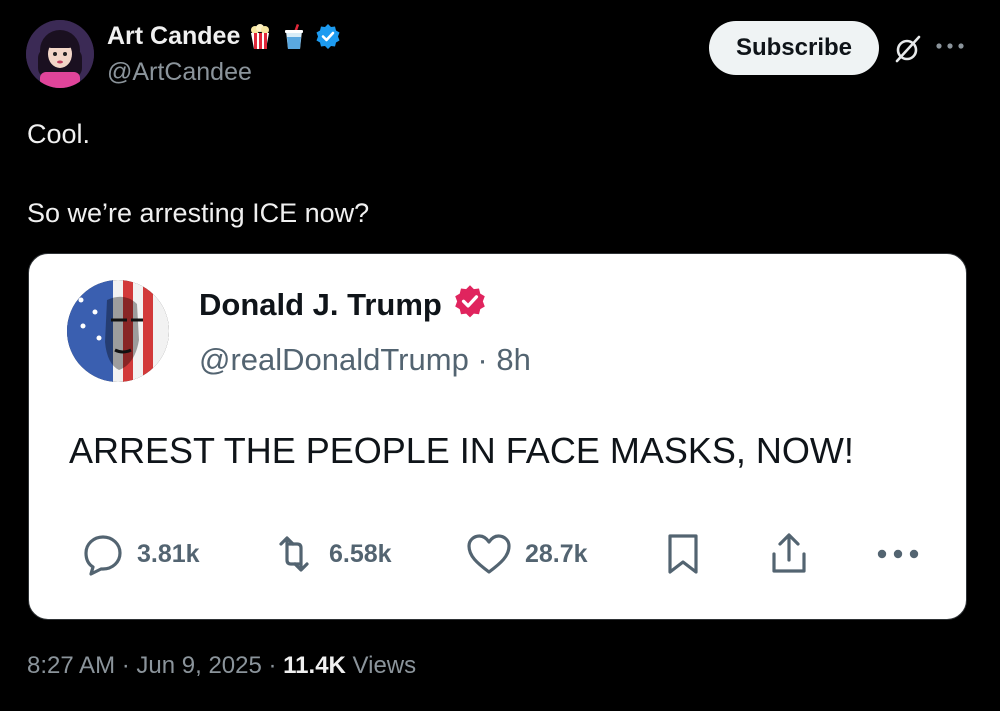 This screenshot has height=711, width=1000. I want to click on repost-icon, so click(294, 554).